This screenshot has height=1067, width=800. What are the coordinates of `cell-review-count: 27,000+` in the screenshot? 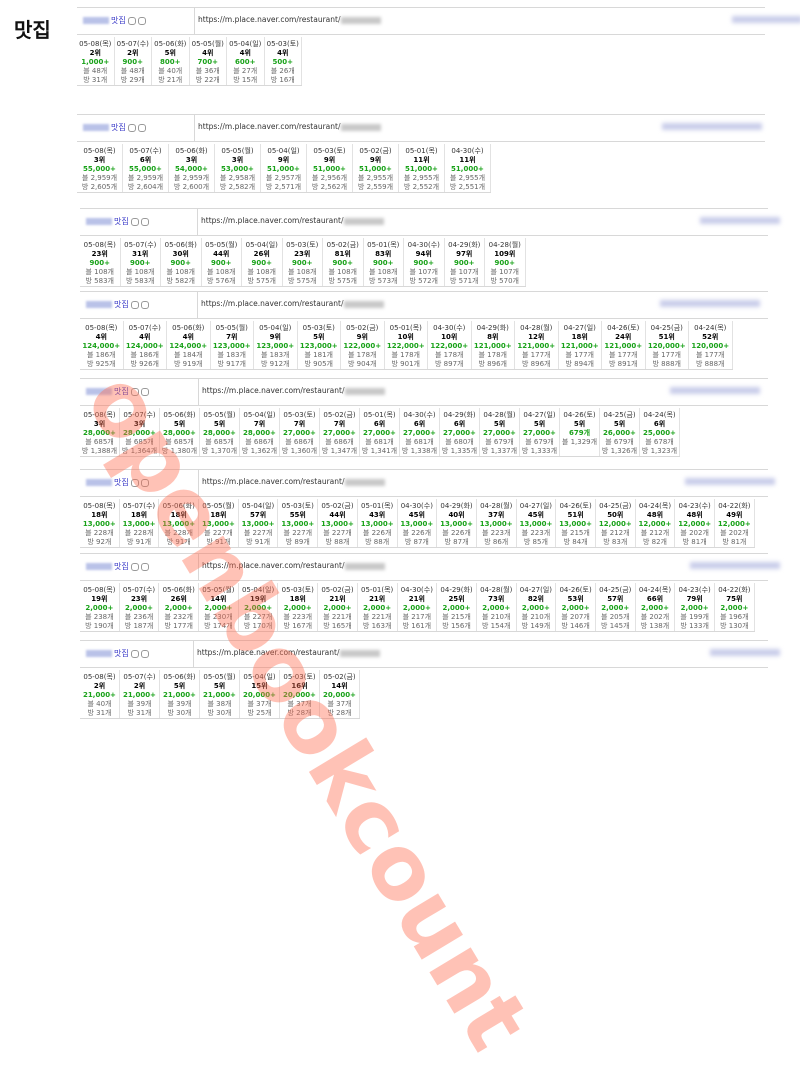 It's located at (299, 433).